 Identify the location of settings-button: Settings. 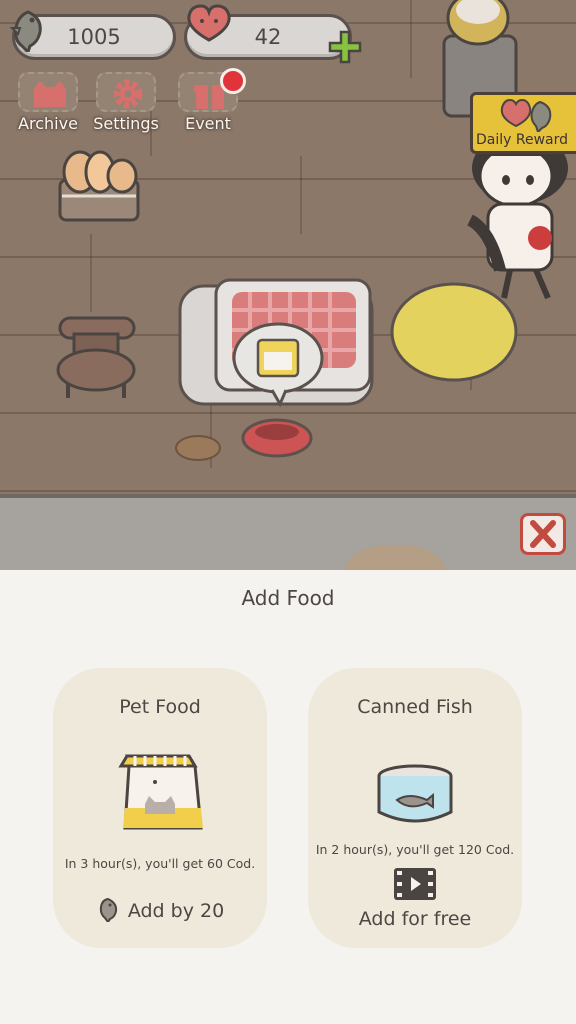
(126, 102).